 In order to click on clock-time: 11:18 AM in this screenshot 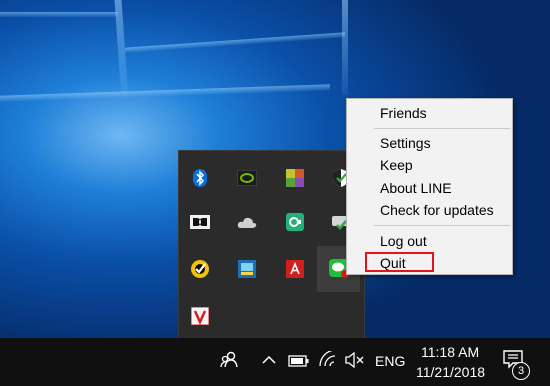, I will do `click(450, 352)`.